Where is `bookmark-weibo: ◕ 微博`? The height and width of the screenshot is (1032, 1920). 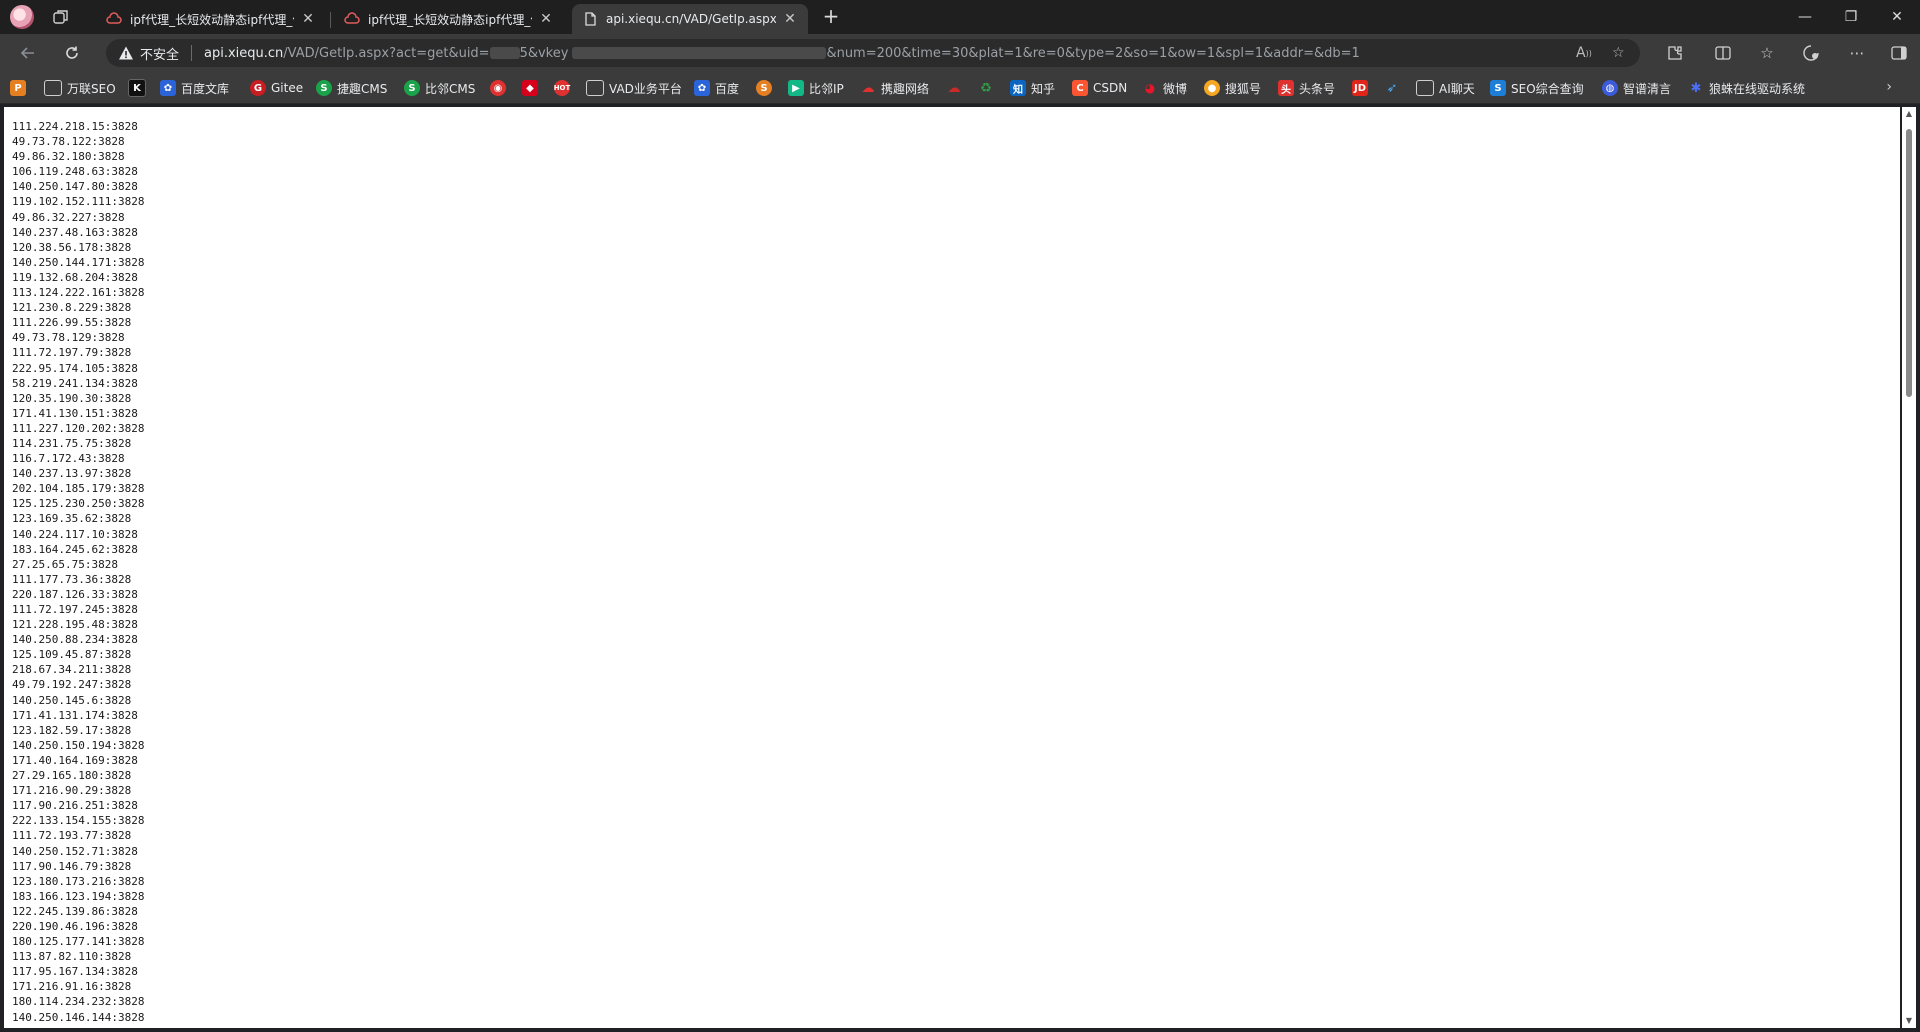 bookmark-weibo: ◕ 微博 is located at coordinates (1164, 88).